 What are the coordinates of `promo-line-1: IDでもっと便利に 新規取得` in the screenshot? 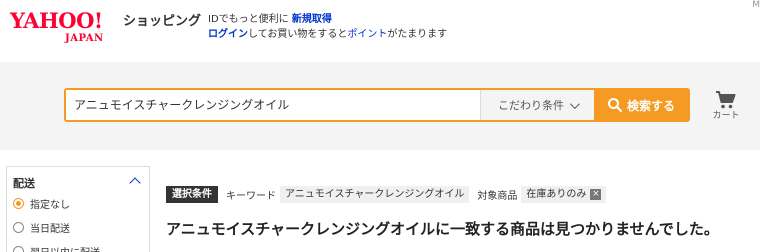 It's located at (327, 19).